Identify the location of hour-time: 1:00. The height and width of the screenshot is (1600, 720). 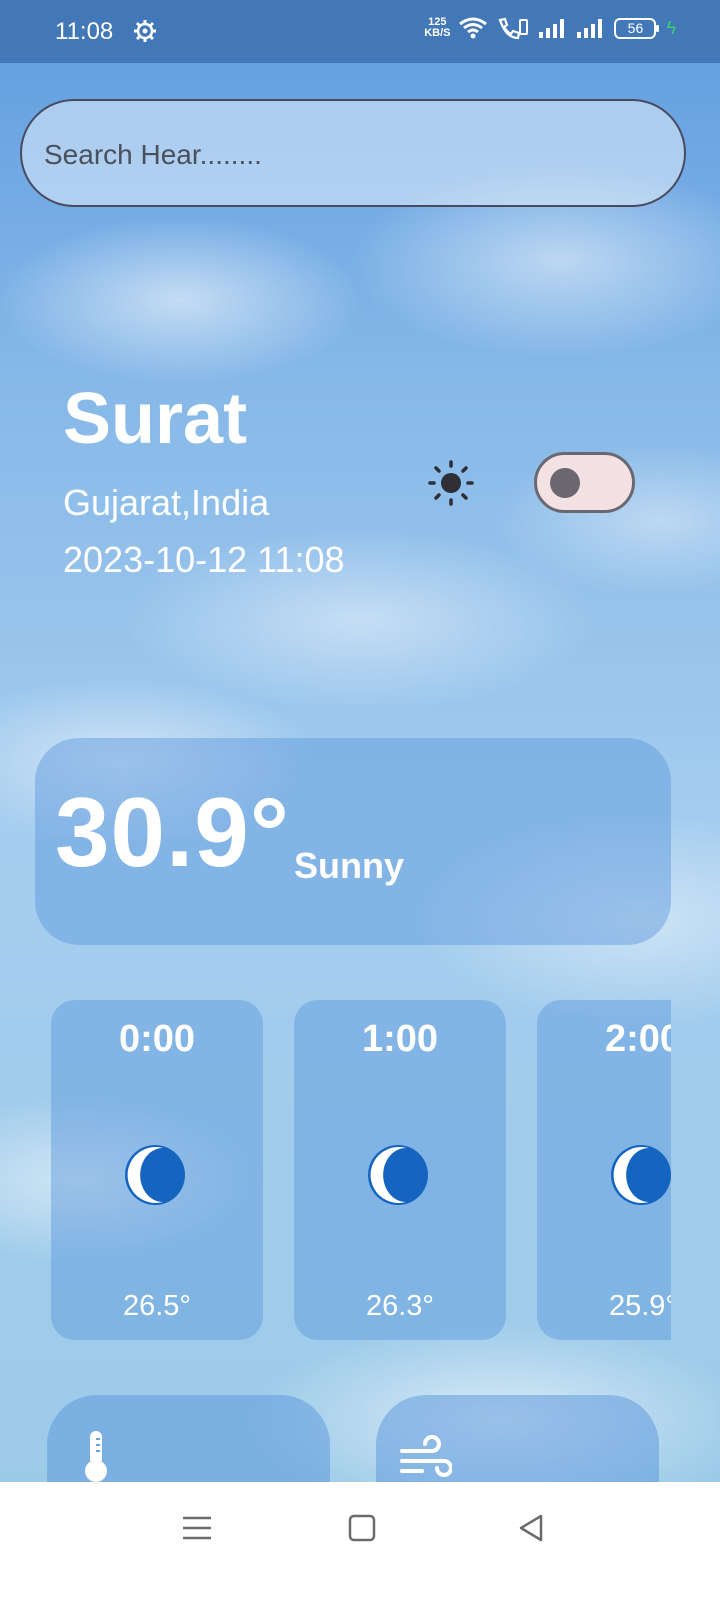
(400, 1039).